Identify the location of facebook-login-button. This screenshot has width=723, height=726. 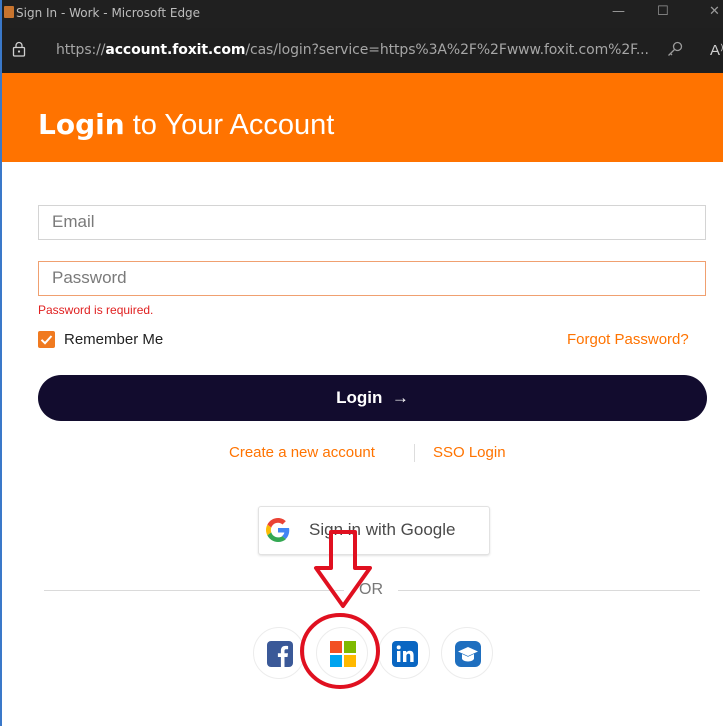
(279, 653).